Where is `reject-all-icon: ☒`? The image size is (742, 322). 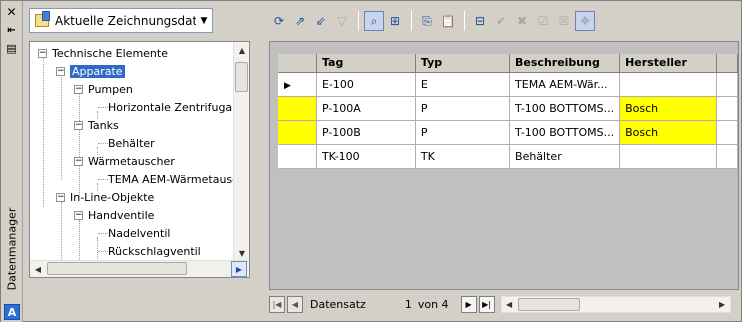 reject-all-icon: ☒ is located at coordinates (564, 21).